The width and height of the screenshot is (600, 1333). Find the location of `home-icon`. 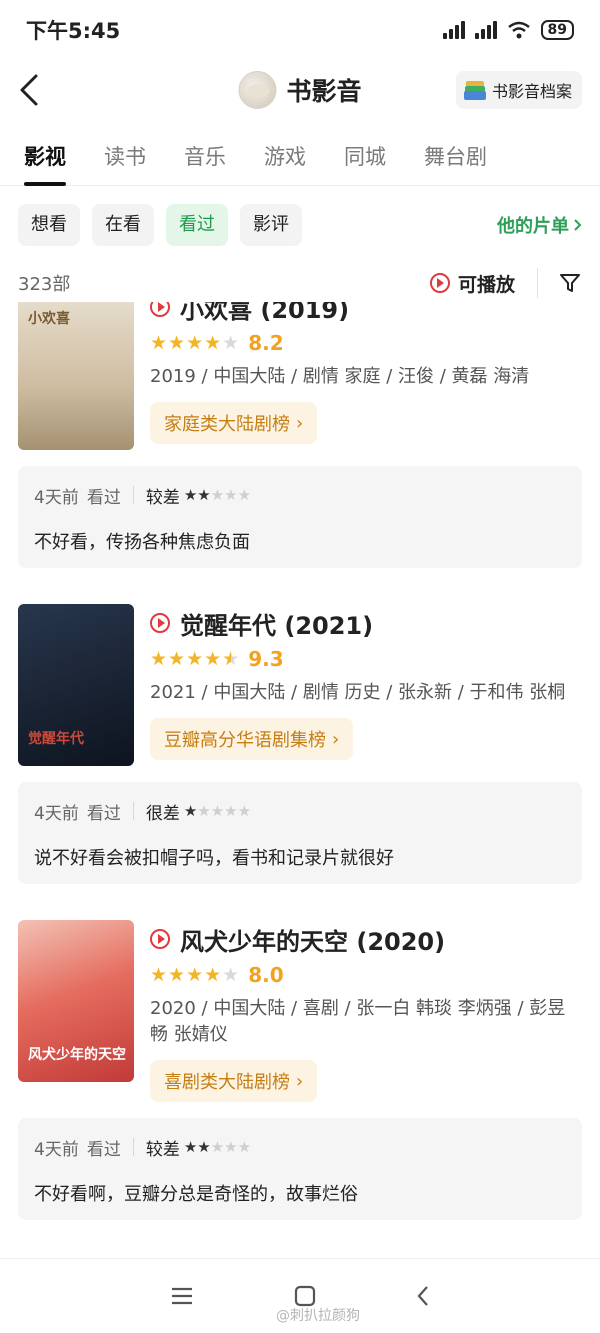

home-icon is located at coordinates (305, 1296).